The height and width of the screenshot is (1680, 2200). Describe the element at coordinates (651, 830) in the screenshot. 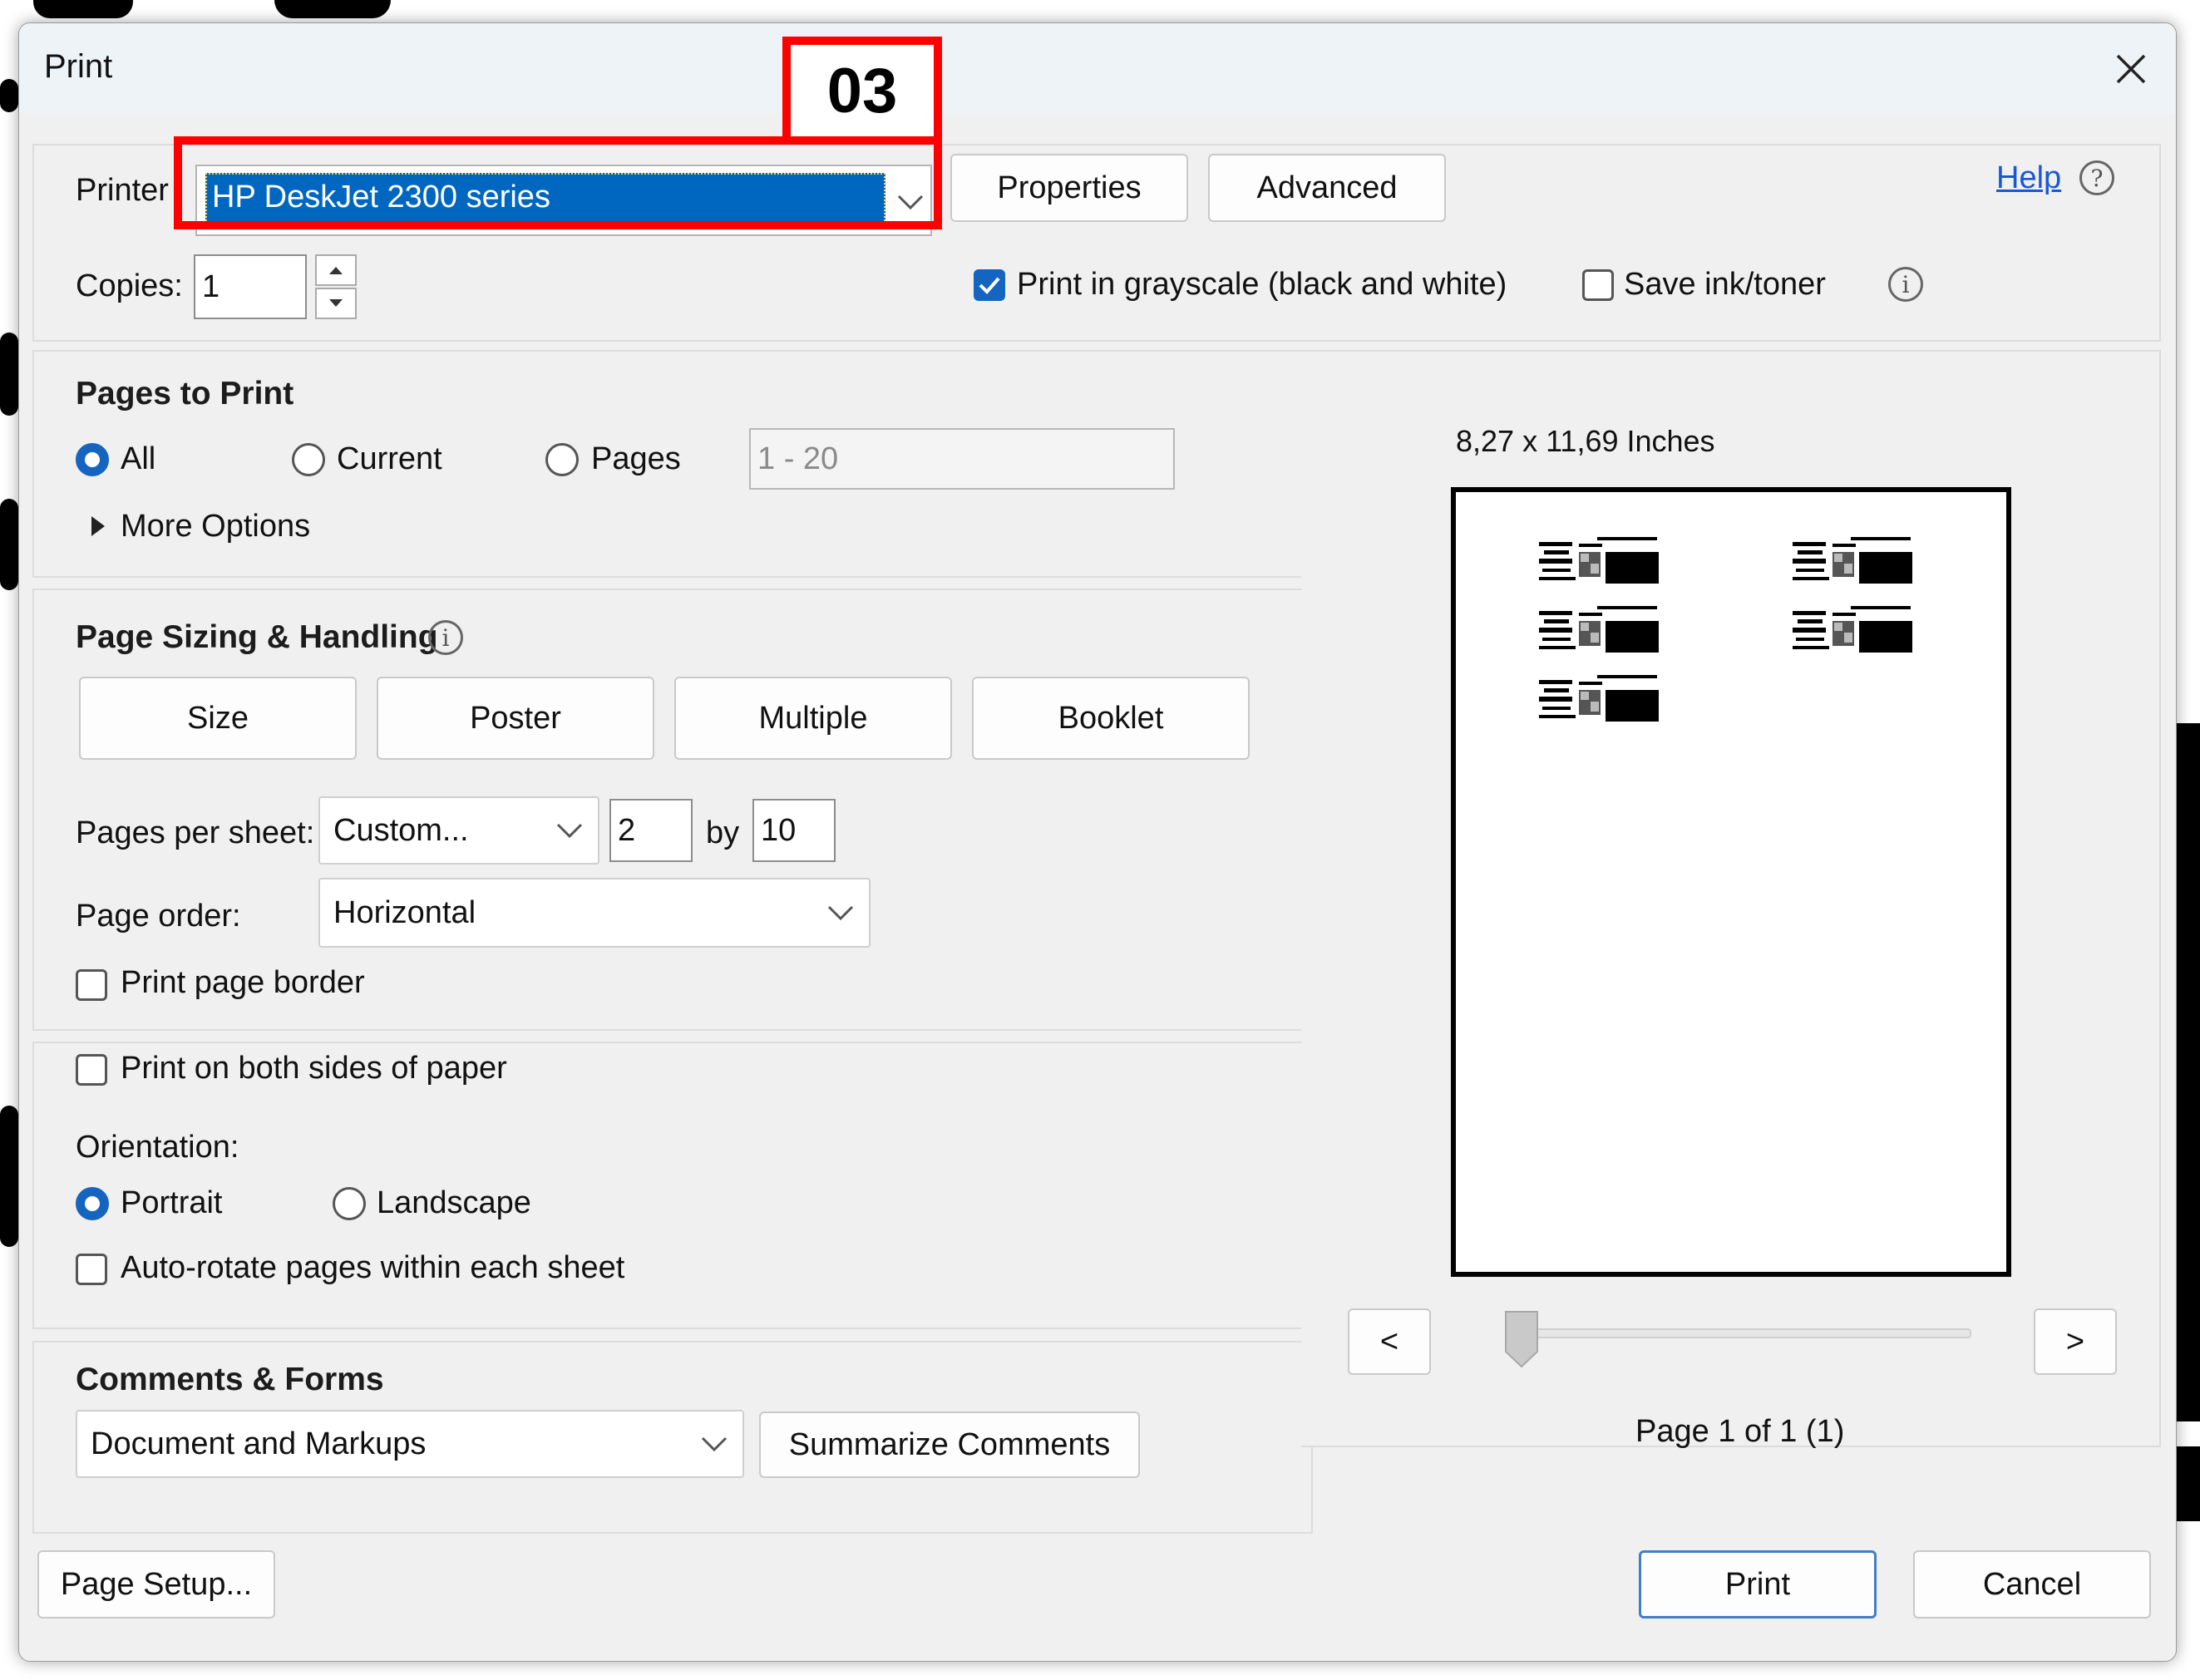

I see `pages-per-sheet-columns-input: 2` at that location.